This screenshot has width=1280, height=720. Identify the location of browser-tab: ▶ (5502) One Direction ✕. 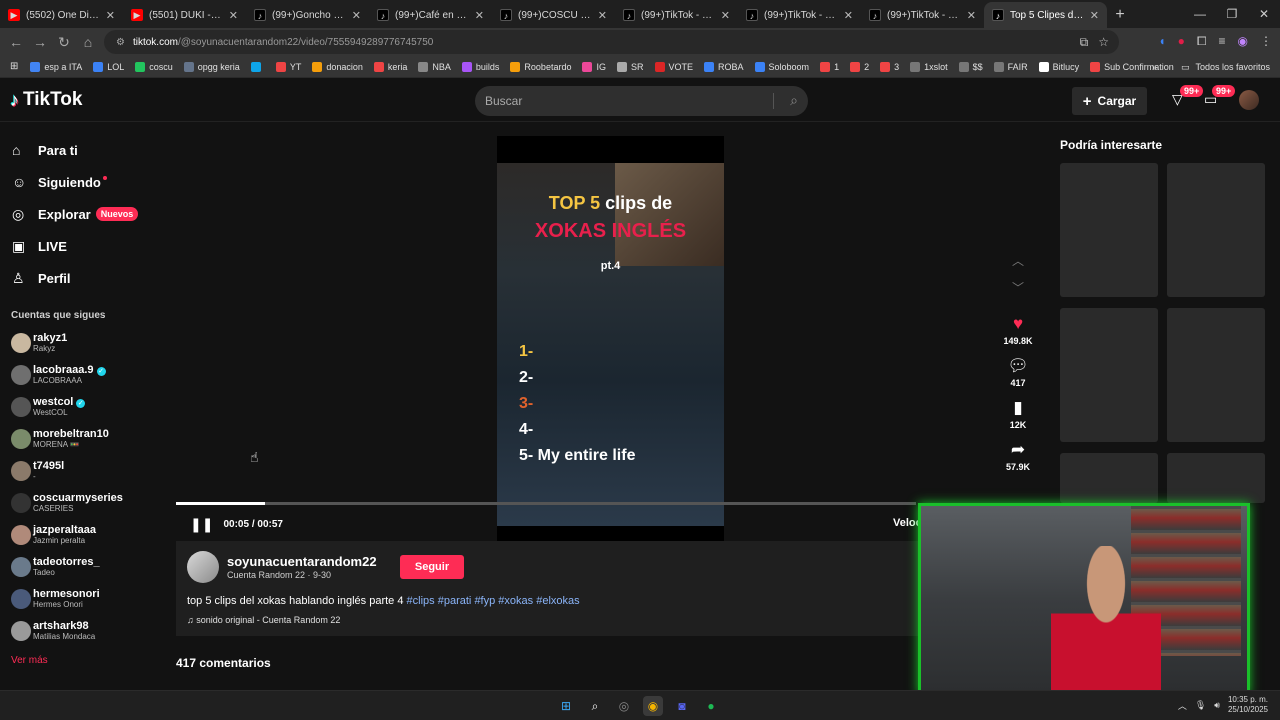
(61, 15).